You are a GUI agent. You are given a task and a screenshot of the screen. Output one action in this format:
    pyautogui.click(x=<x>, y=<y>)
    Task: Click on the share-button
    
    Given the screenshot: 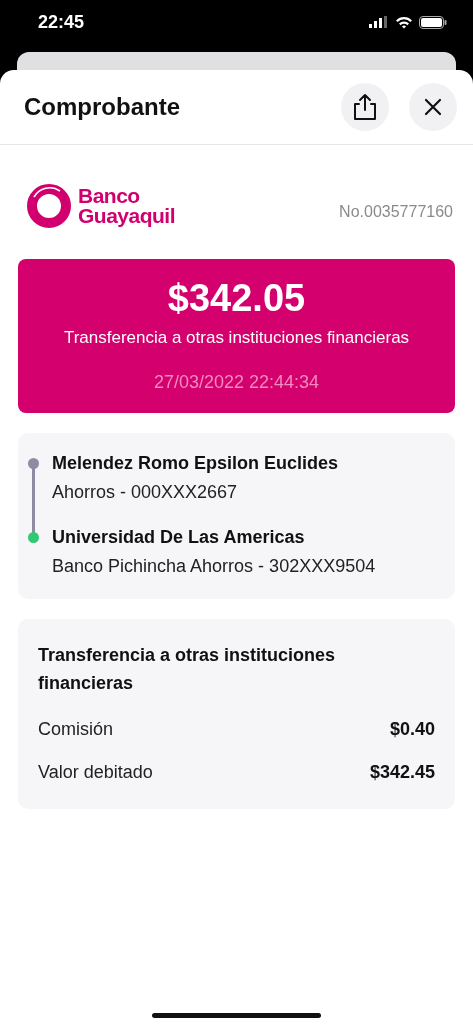 What is the action you would take?
    pyautogui.click(x=365, y=107)
    